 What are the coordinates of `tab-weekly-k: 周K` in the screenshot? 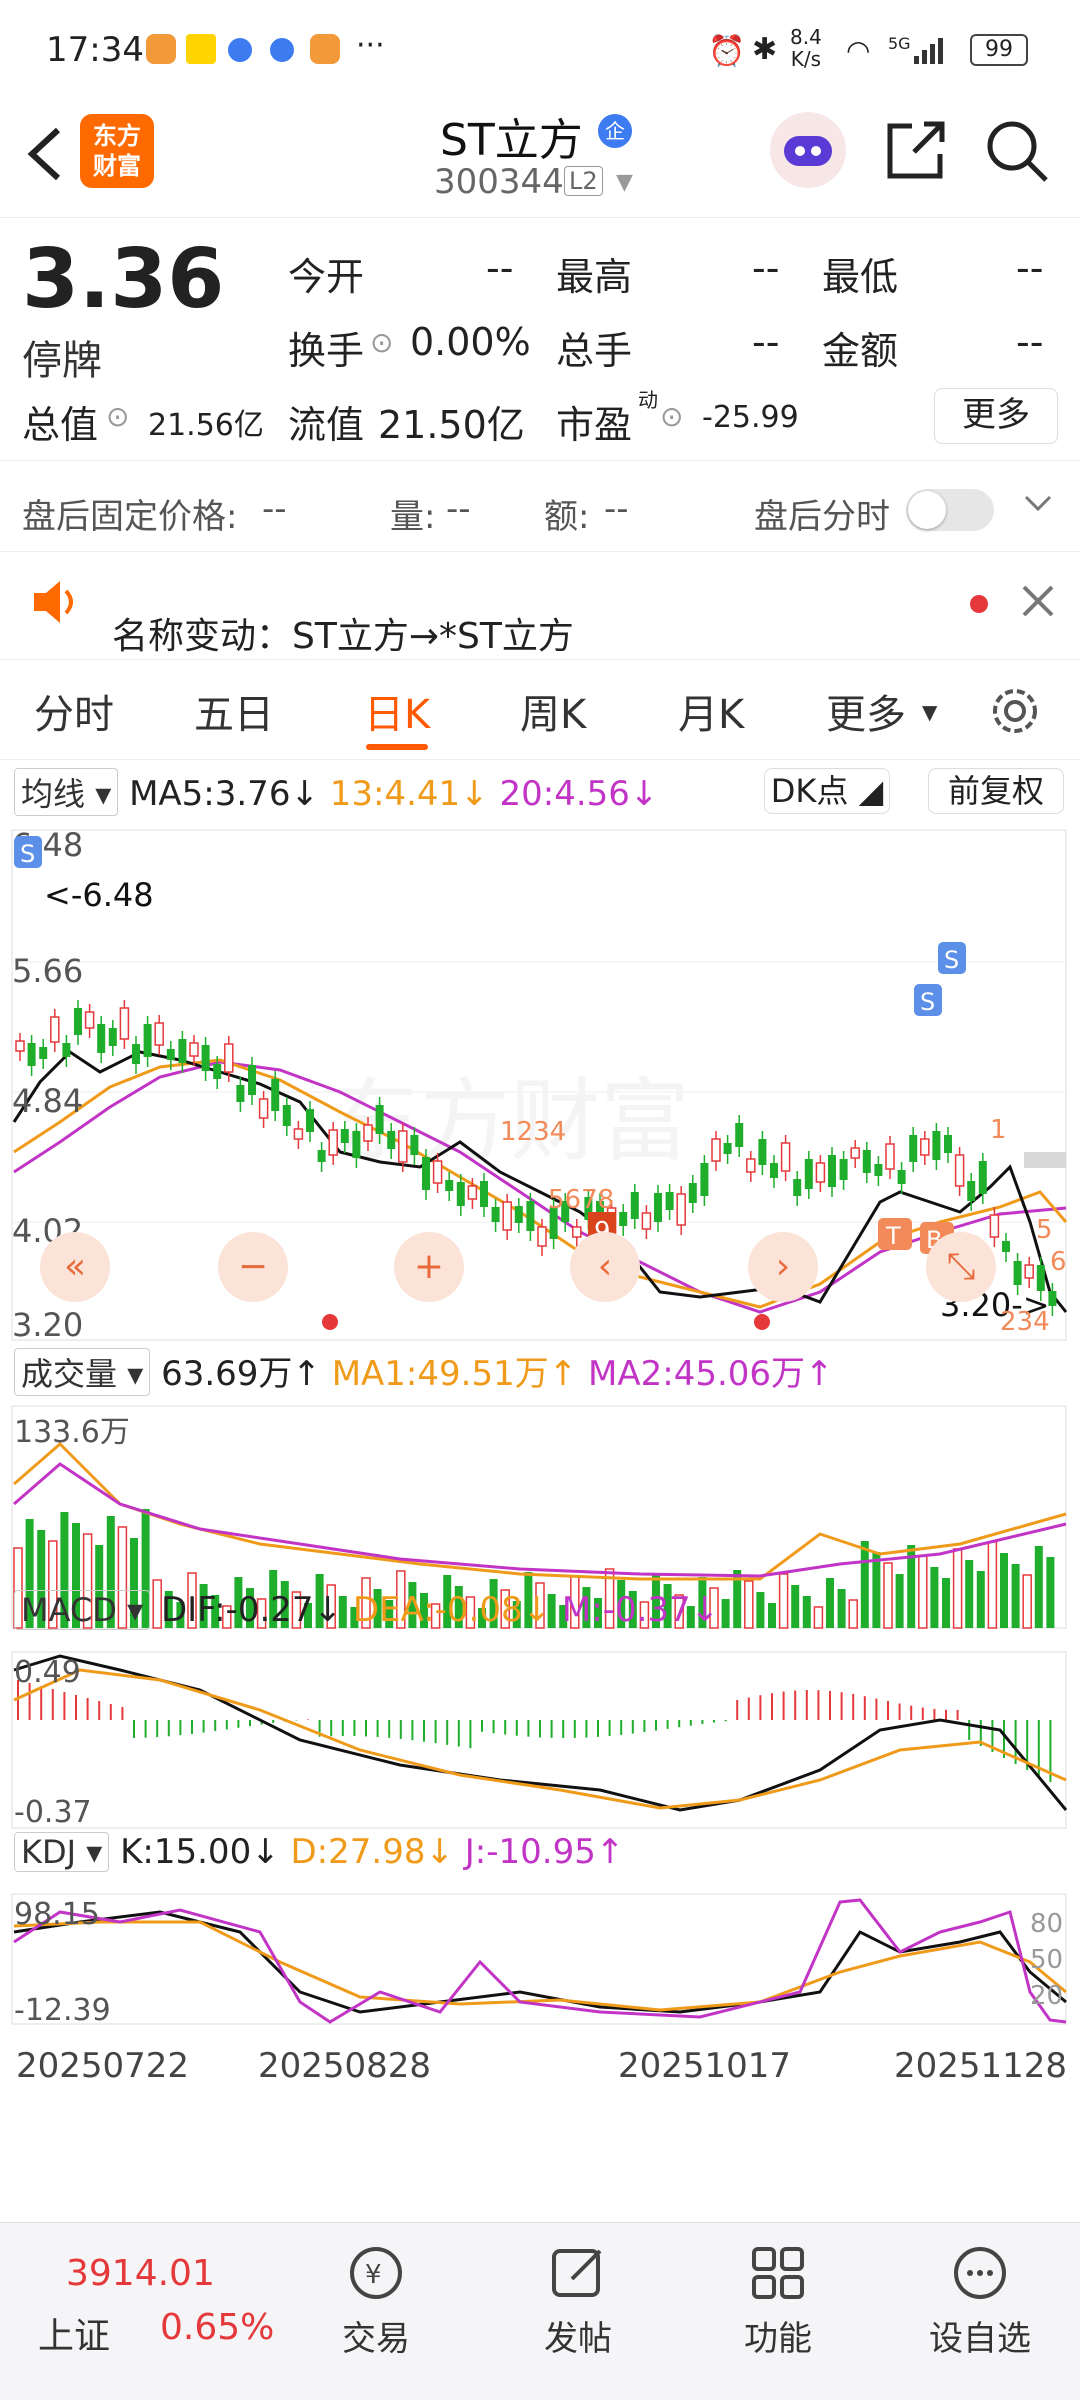 It's located at (553, 711).